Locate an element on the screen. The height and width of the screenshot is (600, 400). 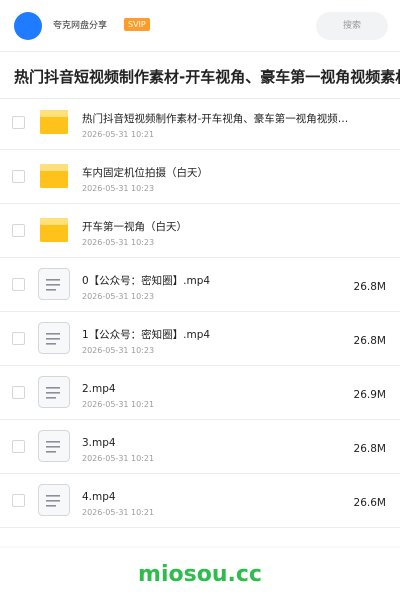
file-name: 开车第一视角（白天） is located at coordinates (134, 227).